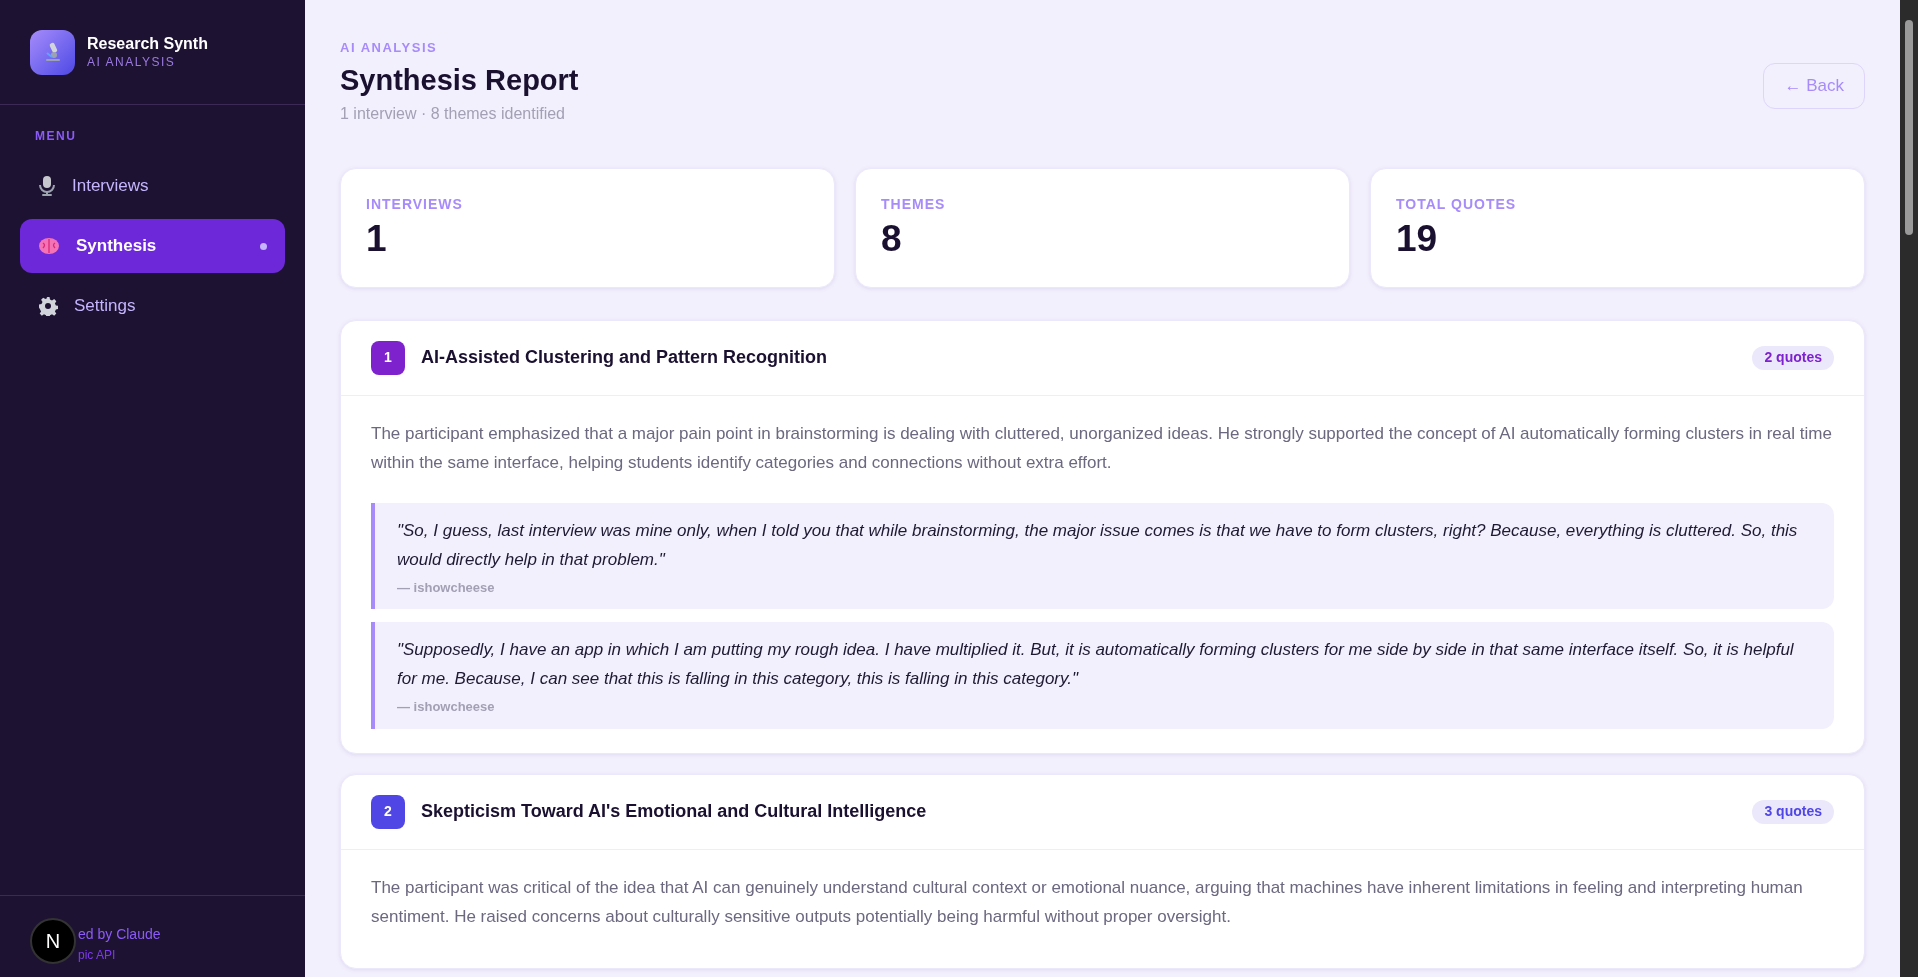 The image size is (1918, 977). Describe the element at coordinates (56, 136) in the screenshot. I see `menu-heading: MENU` at that location.